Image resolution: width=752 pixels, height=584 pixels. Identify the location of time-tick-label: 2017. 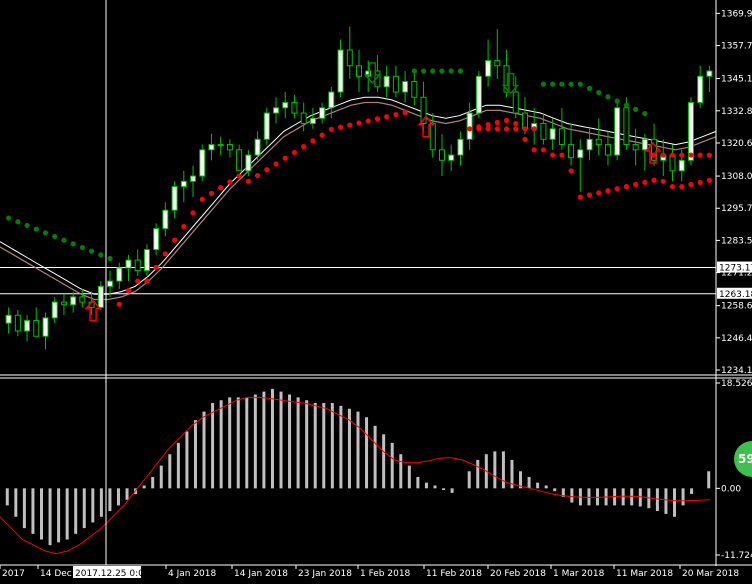
(13, 574).